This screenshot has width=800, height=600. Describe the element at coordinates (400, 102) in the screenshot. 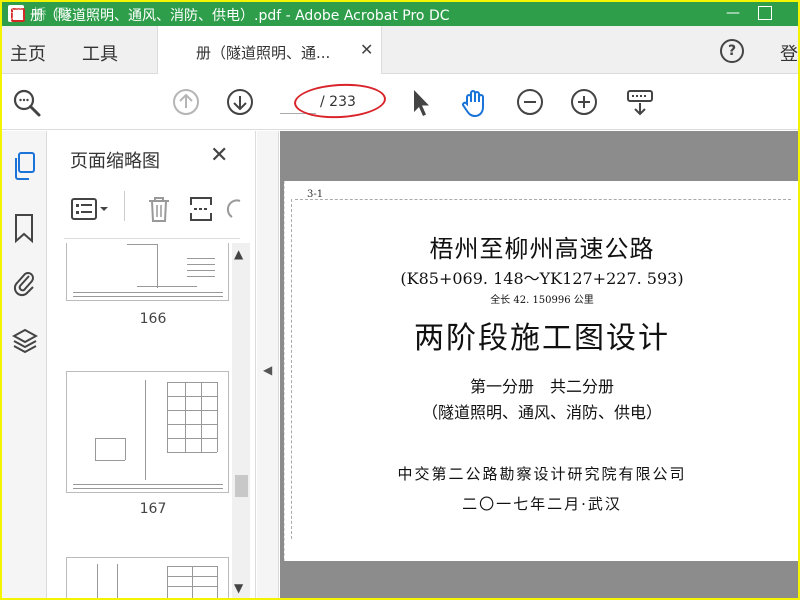

I see `main-toolbar: / 233` at that location.